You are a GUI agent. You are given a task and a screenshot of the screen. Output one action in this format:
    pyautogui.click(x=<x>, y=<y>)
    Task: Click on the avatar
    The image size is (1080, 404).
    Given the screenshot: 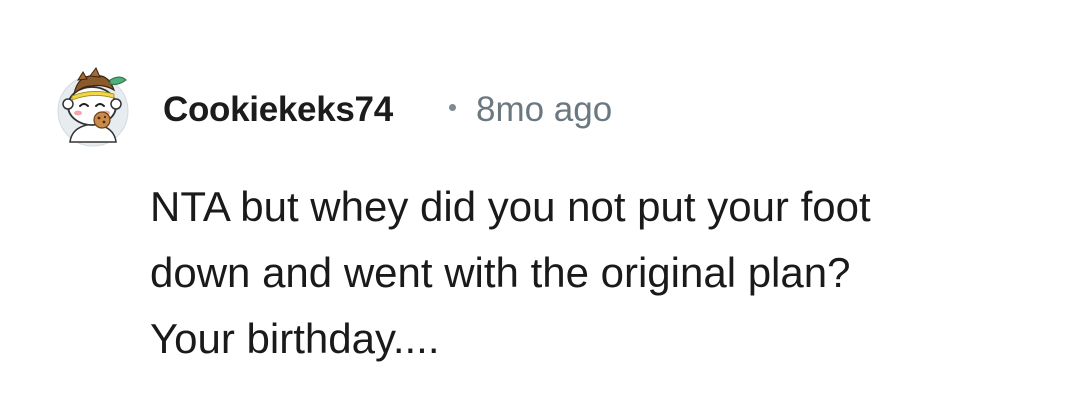 What is the action you would take?
    pyautogui.click(x=95, y=106)
    